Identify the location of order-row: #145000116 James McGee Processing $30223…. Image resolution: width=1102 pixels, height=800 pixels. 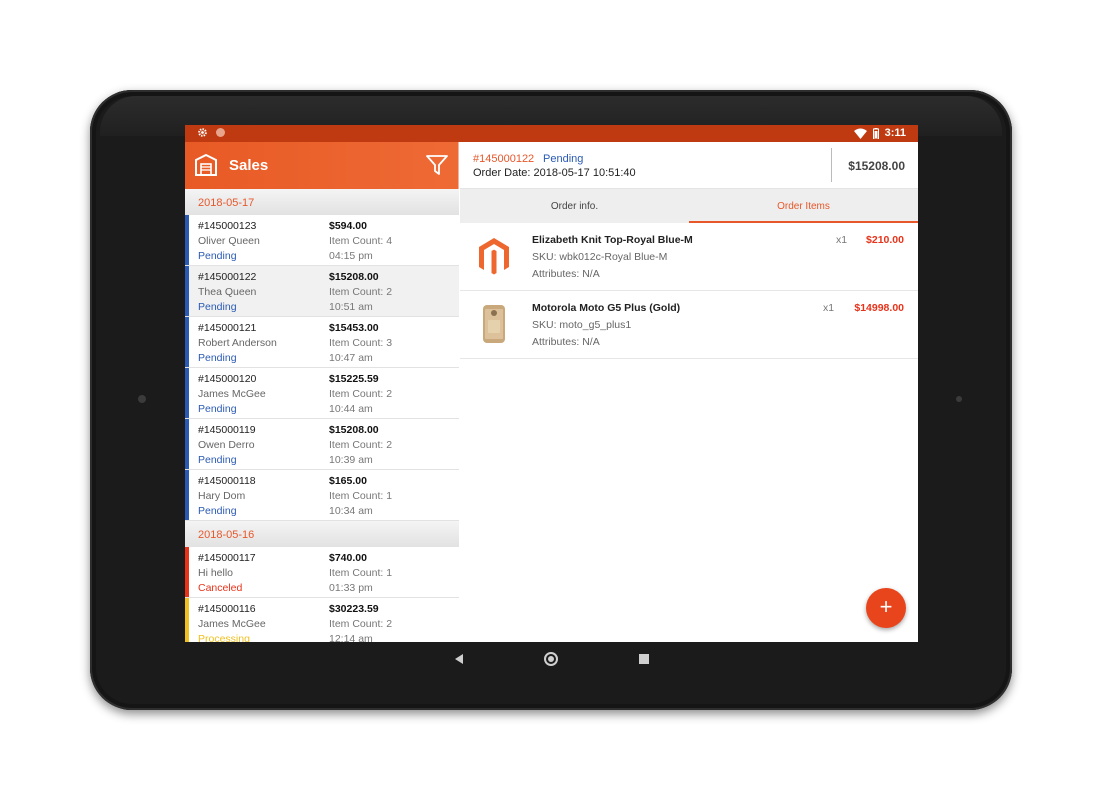
(322, 620).